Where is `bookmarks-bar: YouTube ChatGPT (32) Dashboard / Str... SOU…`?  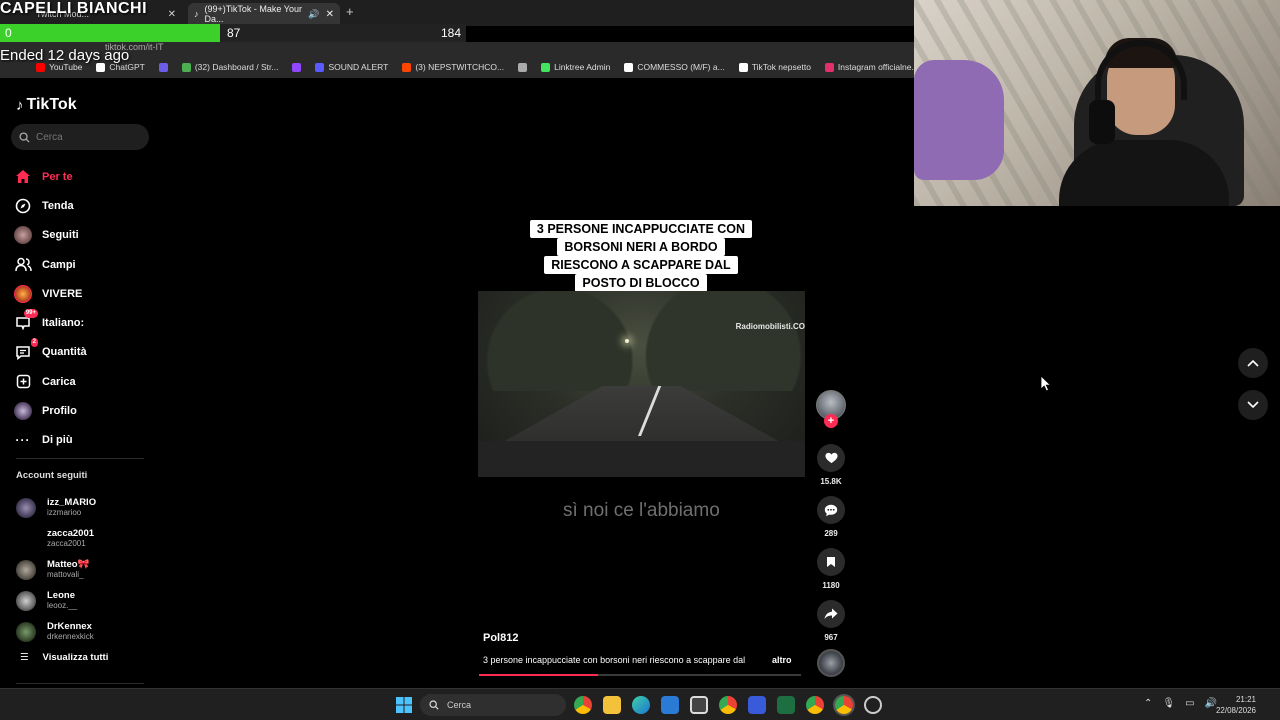 bookmarks-bar: YouTube ChatGPT (32) Dashboard / Str... SOU… is located at coordinates (457, 67).